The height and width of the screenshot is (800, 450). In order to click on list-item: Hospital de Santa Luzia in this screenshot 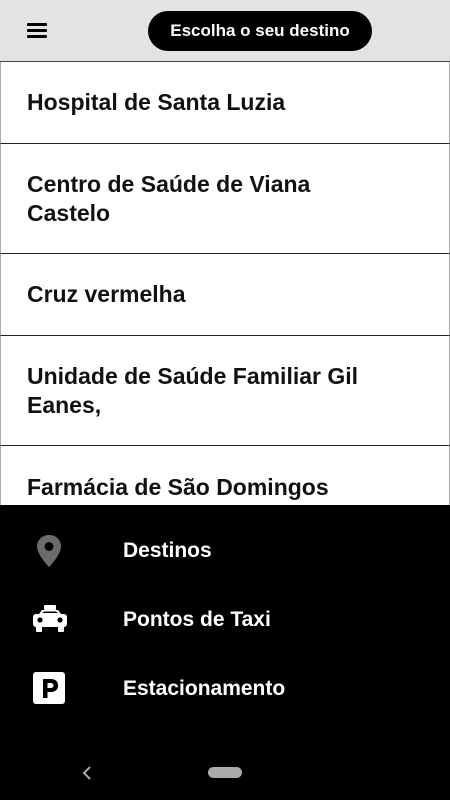, I will do `click(225, 103)`.